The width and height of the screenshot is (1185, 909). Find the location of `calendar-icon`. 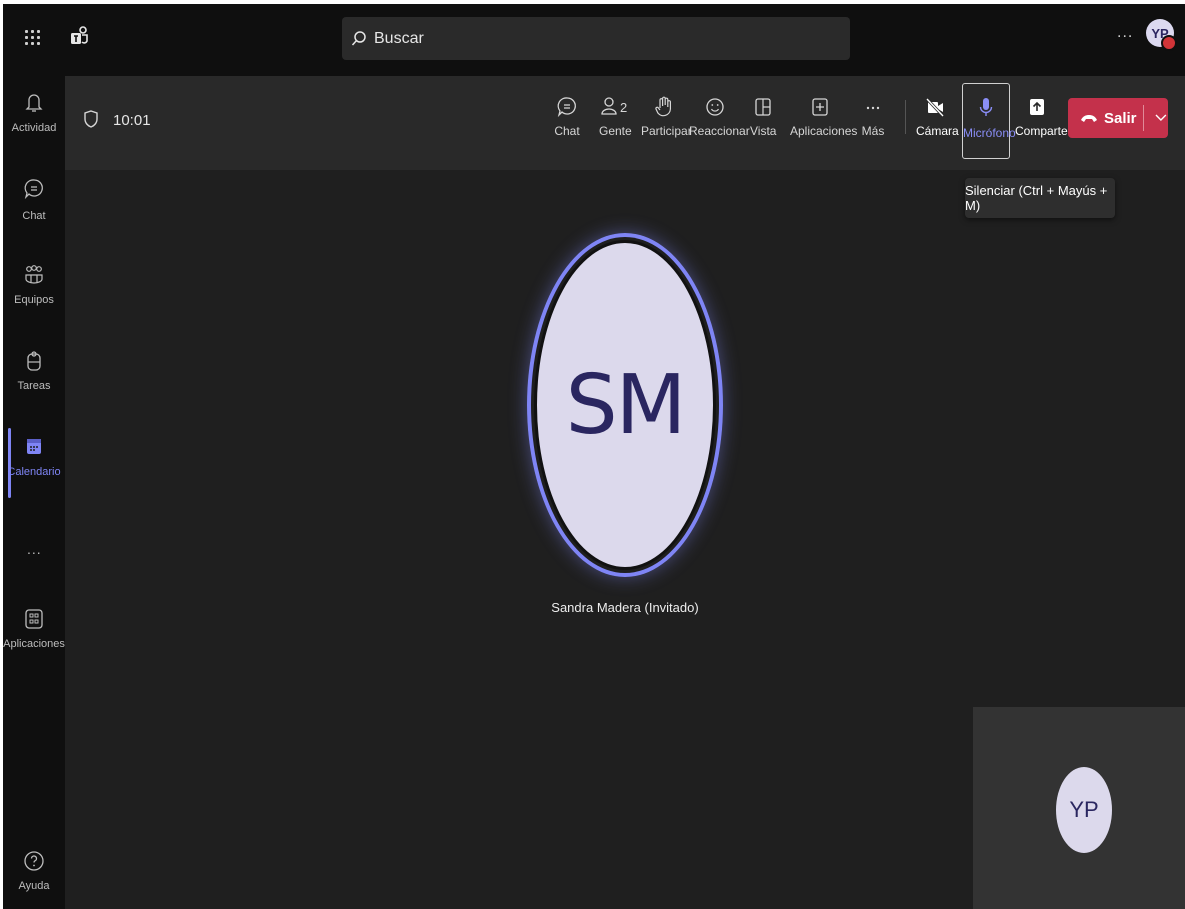

calendar-icon is located at coordinates (34, 446).